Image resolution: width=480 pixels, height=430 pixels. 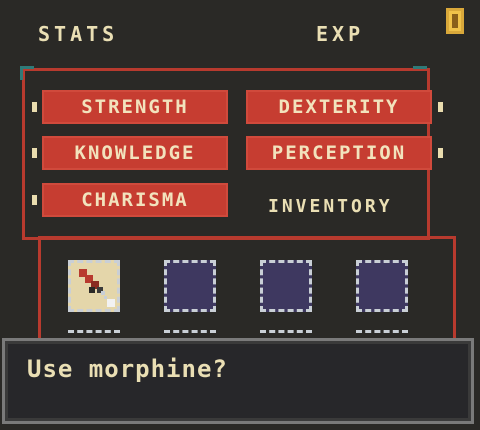 I want to click on stat-button-charisma: CHARISMA, so click(x=135, y=200).